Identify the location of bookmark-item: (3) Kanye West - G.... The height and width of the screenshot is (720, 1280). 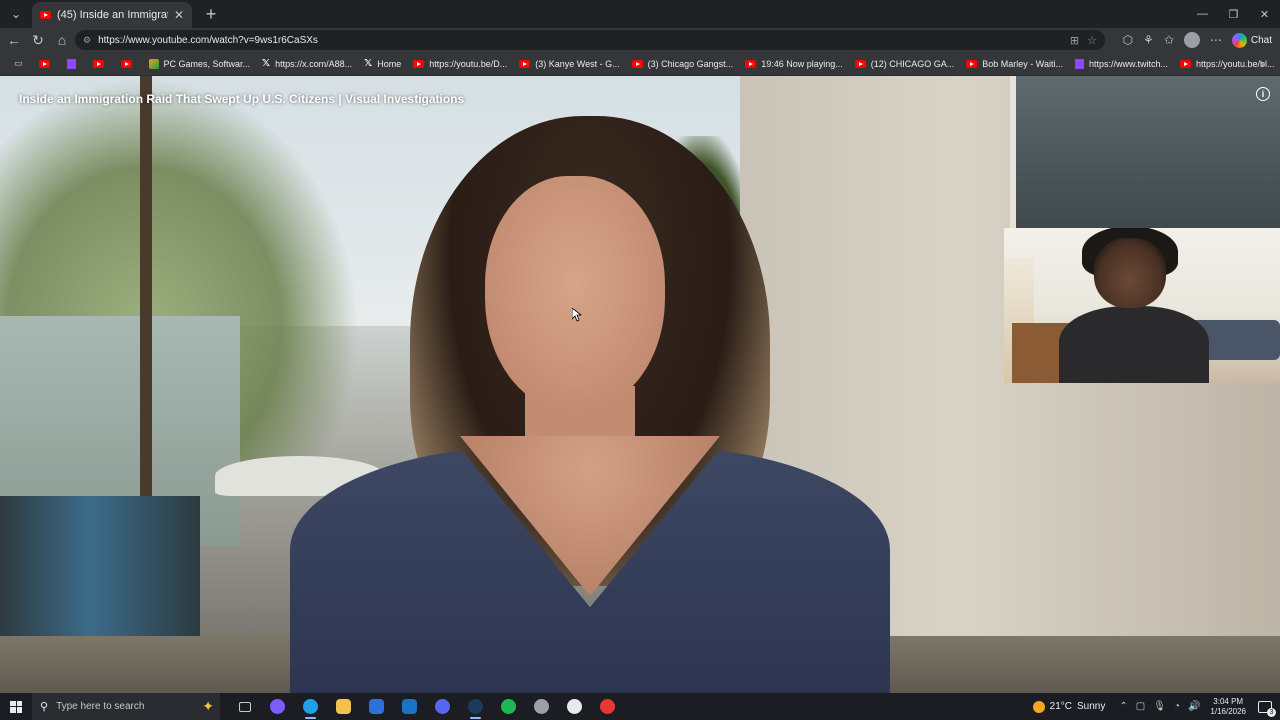
(569, 64).